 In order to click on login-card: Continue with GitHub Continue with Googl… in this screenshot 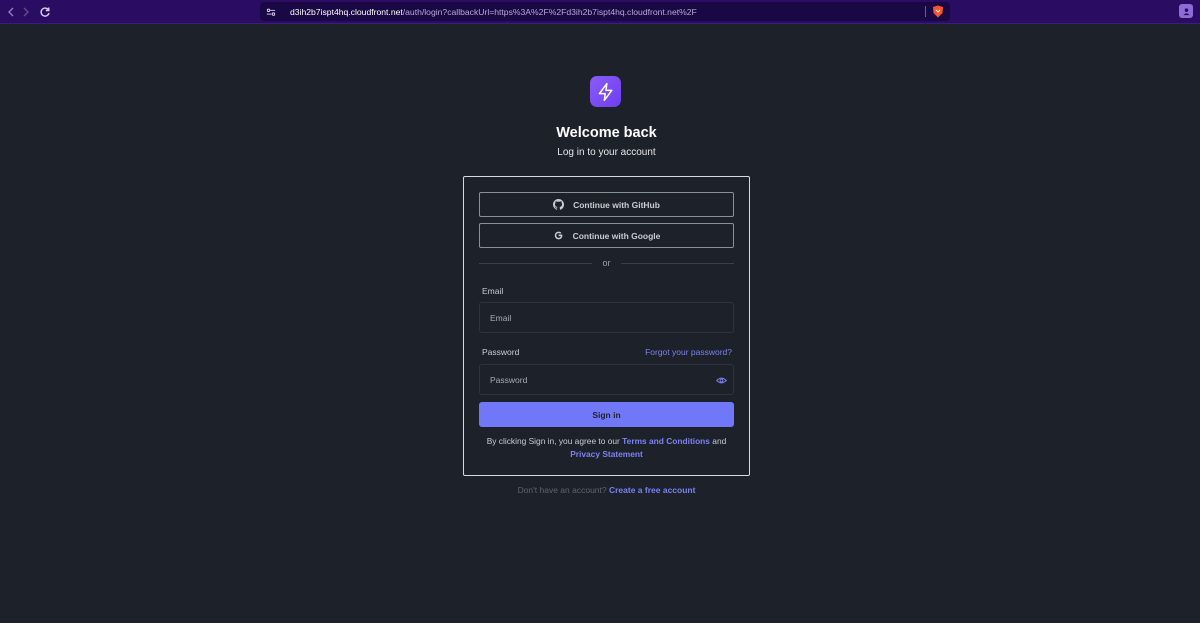, I will do `click(606, 326)`.